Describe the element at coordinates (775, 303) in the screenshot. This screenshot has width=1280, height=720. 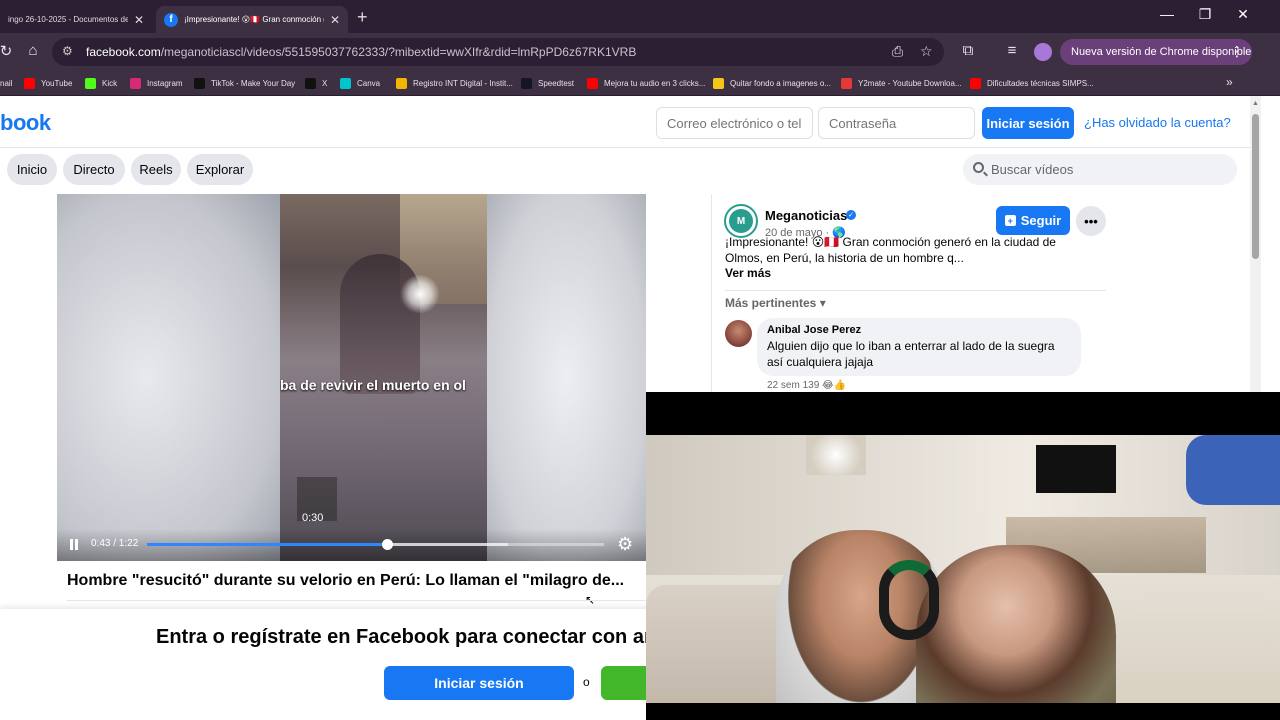
I see `comment-sort-dropdown: Más pertinentes ▾` at that location.